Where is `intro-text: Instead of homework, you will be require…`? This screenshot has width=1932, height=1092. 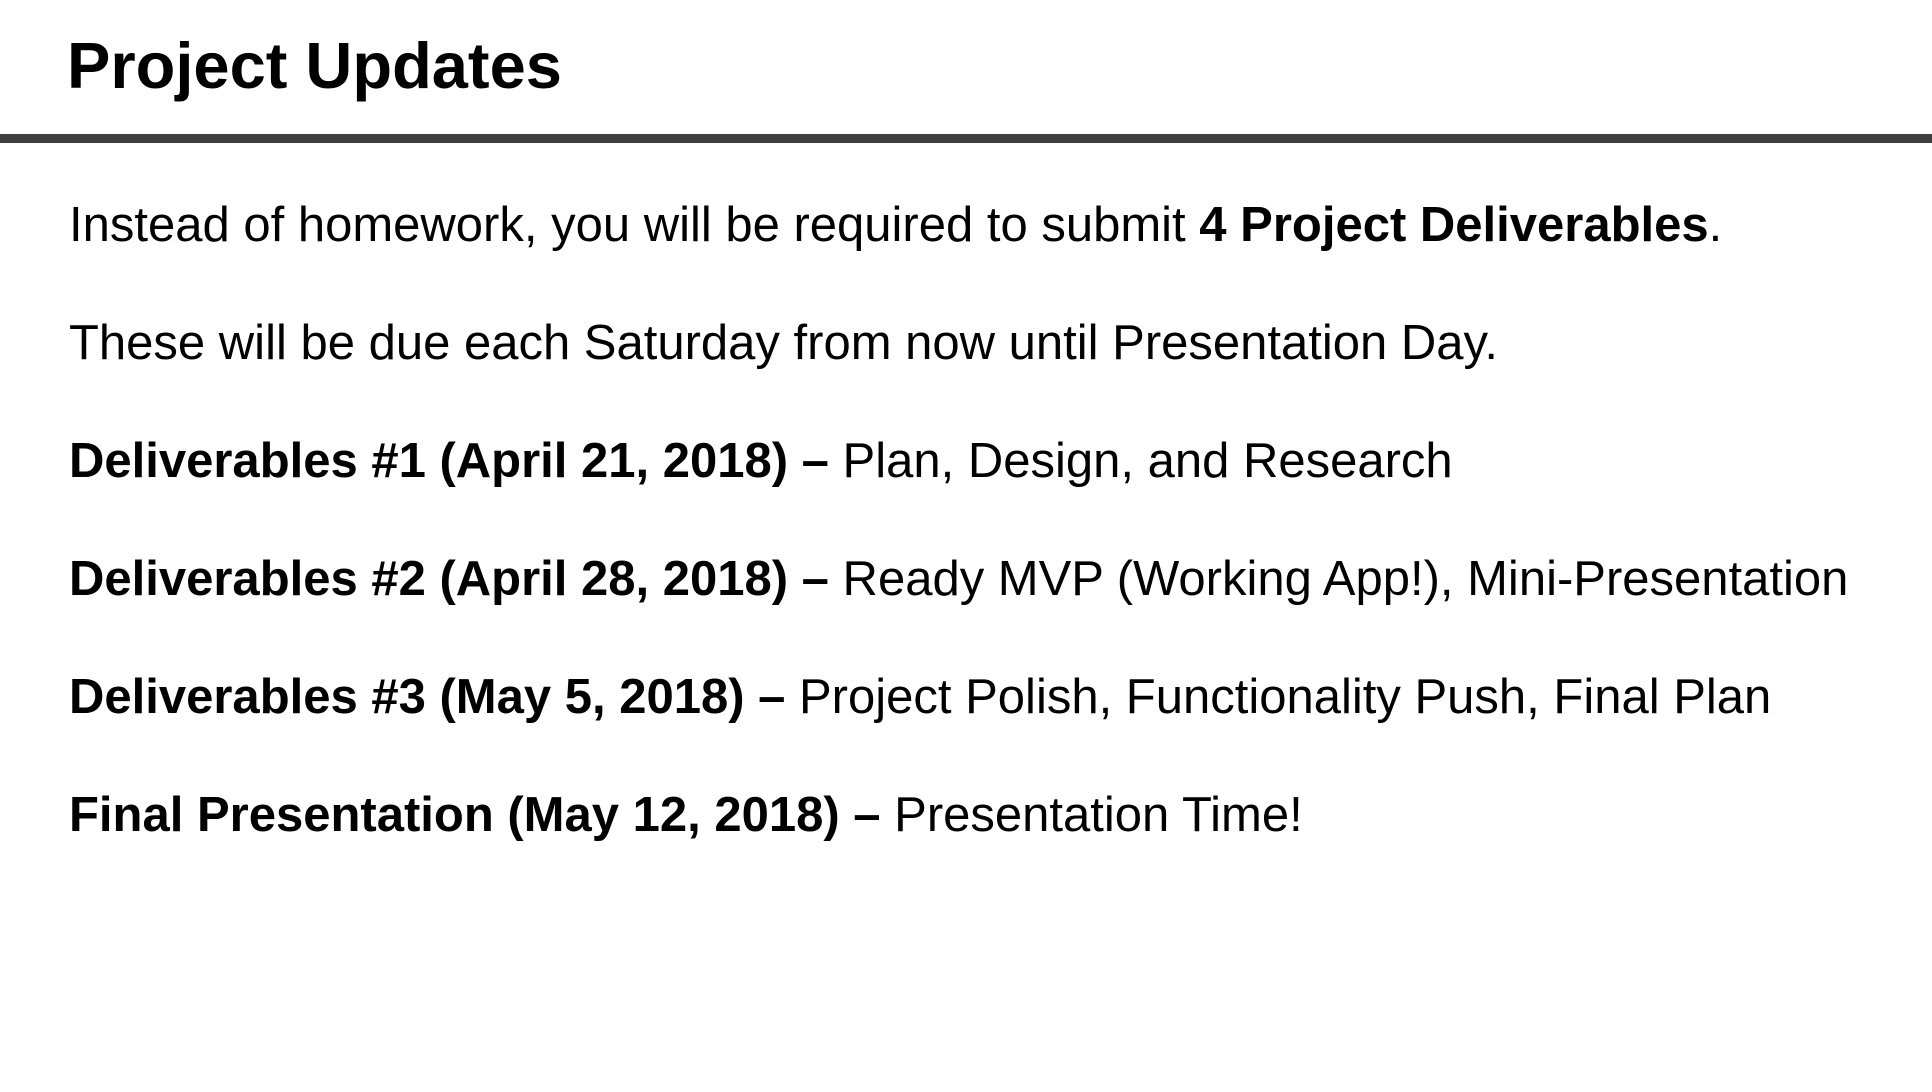
intro-text: Instead of homework, you will be require… is located at coordinates (634, 225).